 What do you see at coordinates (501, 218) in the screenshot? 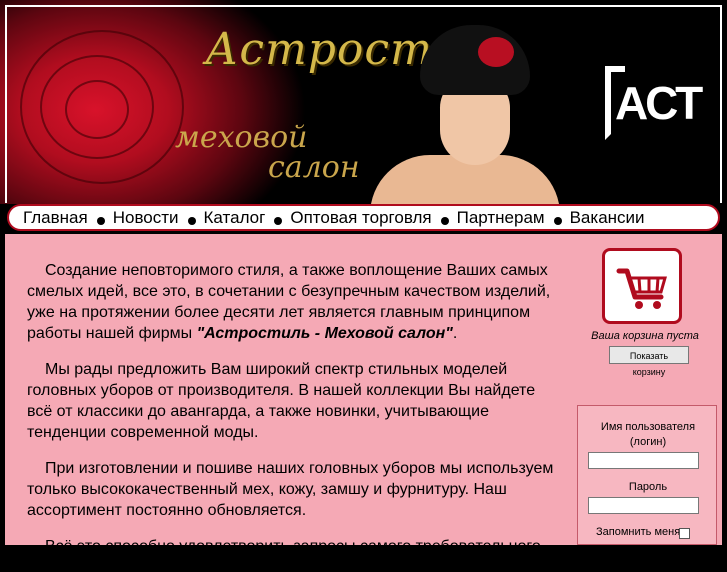
I see `nav-item-partners: Партнерам` at bounding box center [501, 218].